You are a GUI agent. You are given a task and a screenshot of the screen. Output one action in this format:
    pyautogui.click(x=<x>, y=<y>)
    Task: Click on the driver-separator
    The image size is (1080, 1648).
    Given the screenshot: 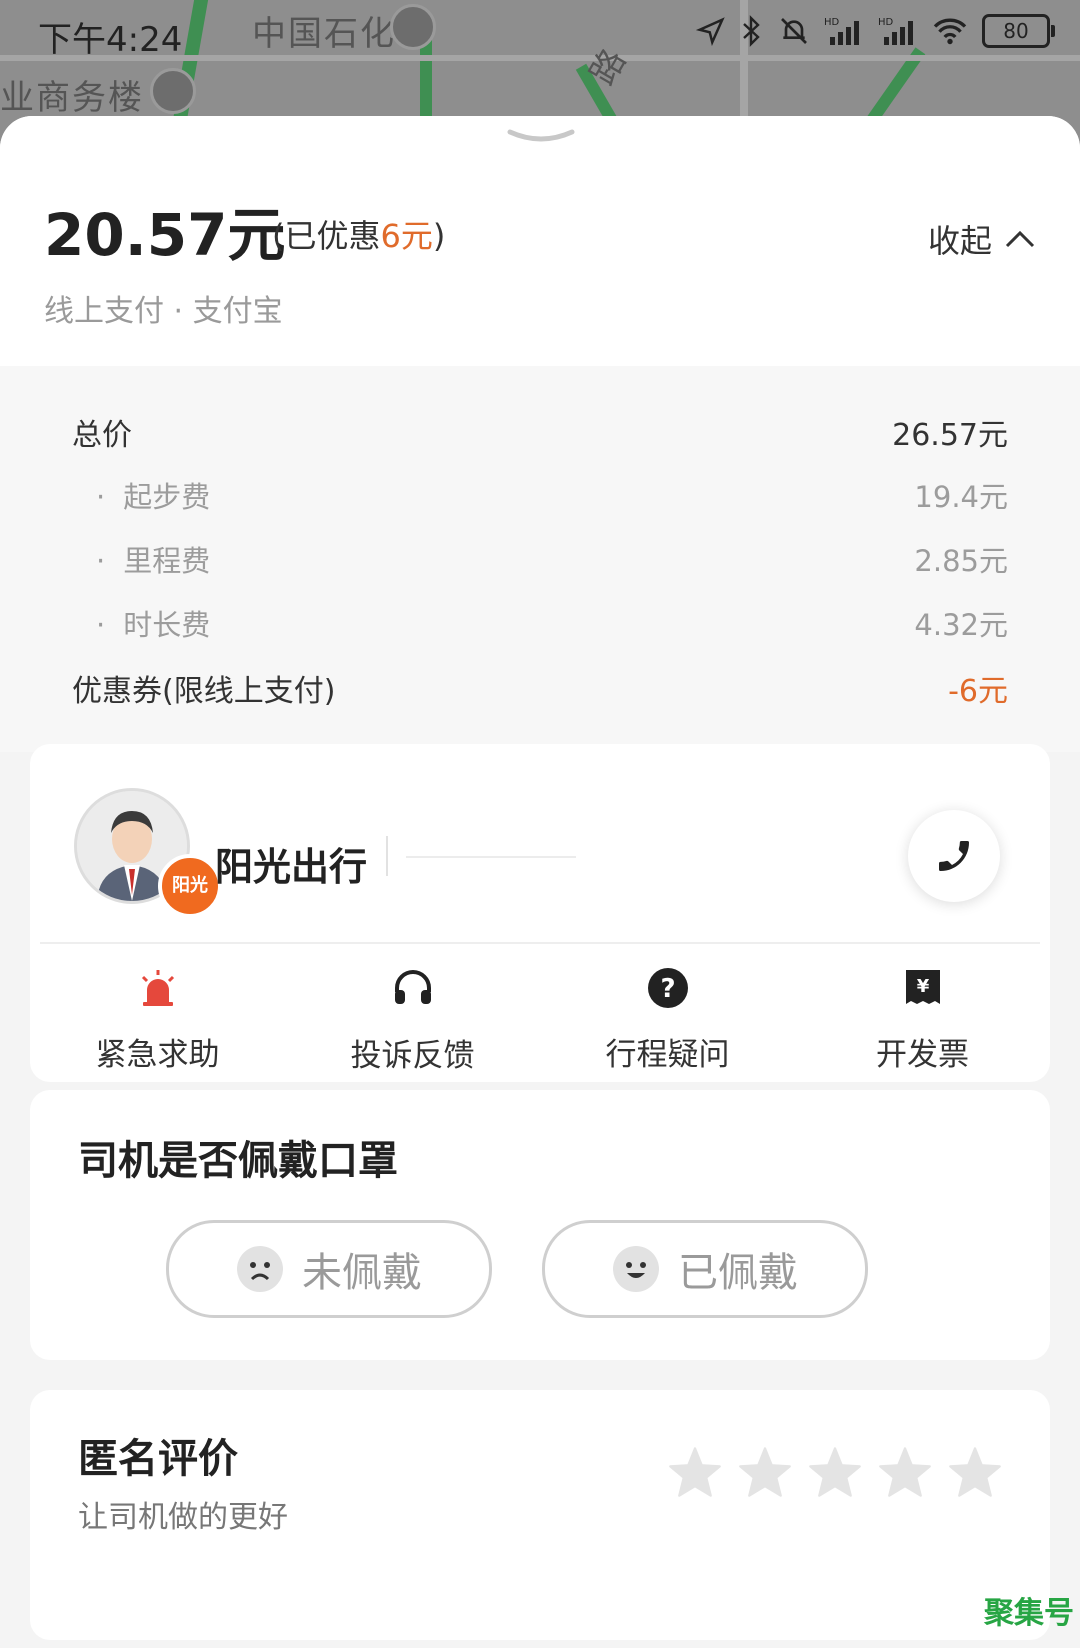 What is the action you would take?
    pyautogui.click(x=387, y=856)
    